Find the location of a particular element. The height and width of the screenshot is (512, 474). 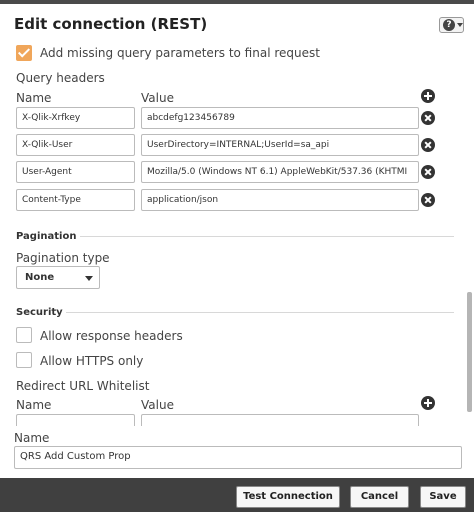

help-button: ? is located at coordinates (451, 25).